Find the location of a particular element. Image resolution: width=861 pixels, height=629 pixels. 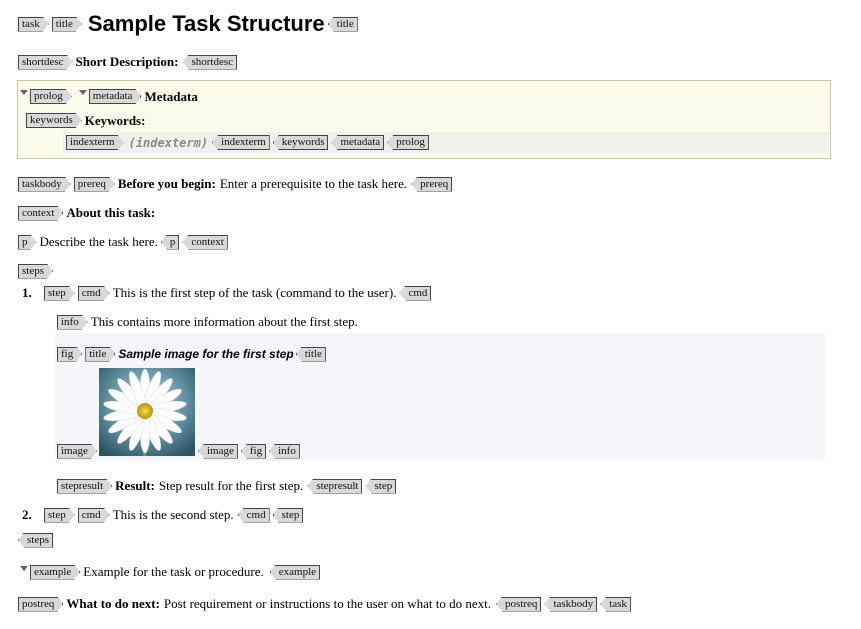

prolog-start-tag: prolog is located at coordinates (51, 96).